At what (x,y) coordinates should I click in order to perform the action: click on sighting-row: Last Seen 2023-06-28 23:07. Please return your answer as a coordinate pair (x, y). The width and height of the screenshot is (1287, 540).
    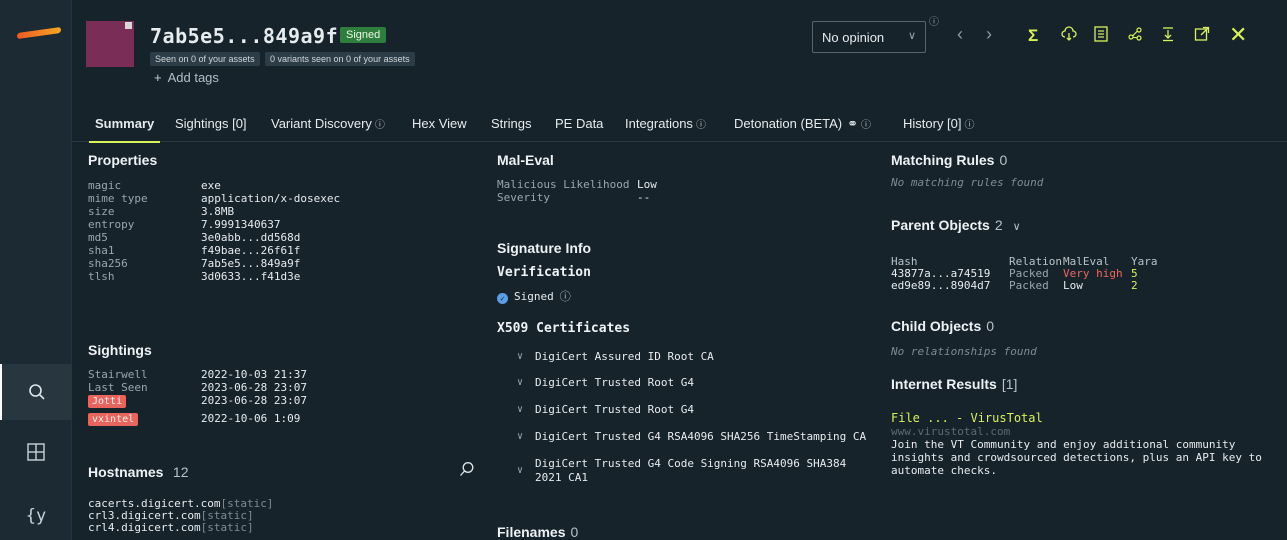
    Looking at the image, I should click on (238, 387).